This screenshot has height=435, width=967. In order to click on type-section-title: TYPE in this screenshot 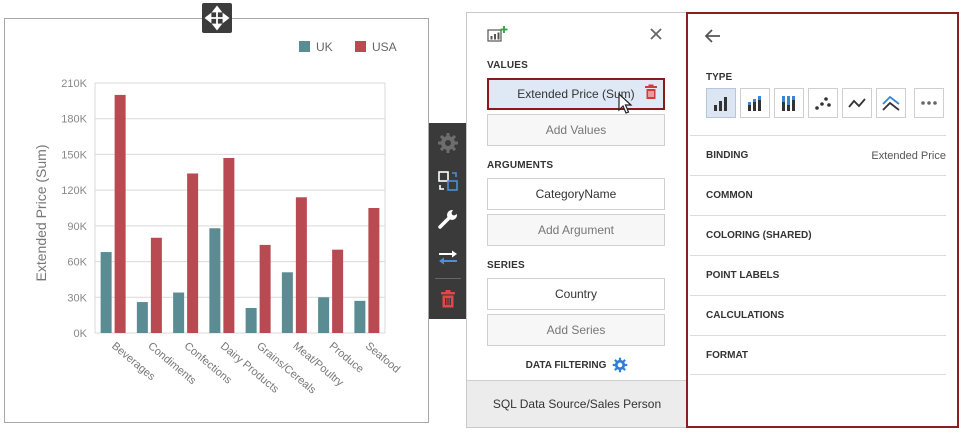, I will do `click(719, 77)`.